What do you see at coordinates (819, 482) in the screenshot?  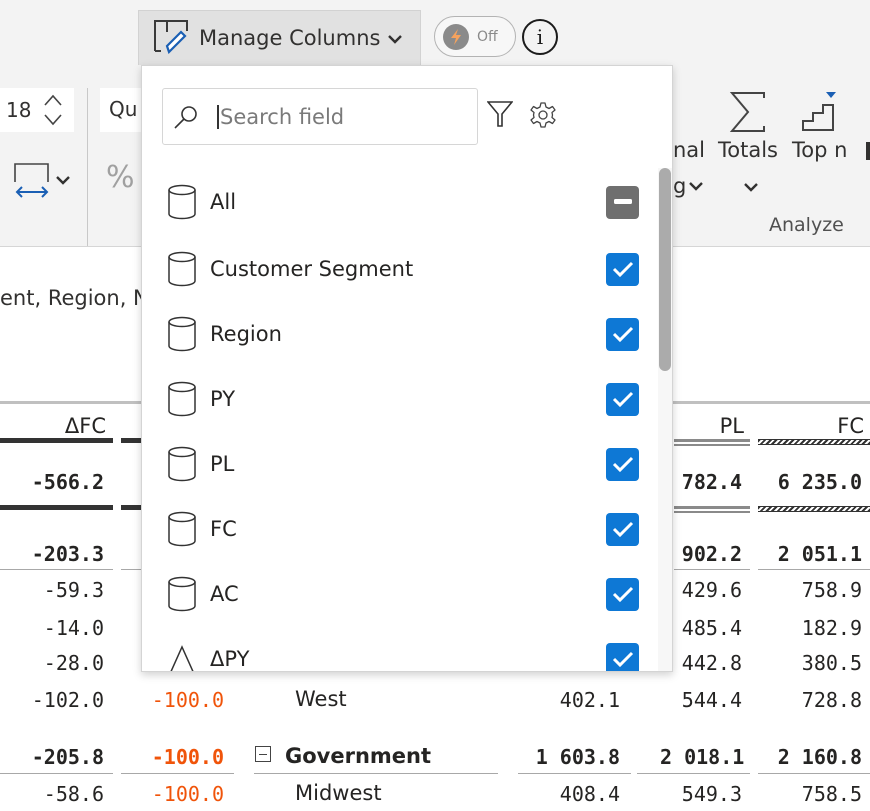 I see `cell-fc: 6 235.0` at bounding box center [819, 482].